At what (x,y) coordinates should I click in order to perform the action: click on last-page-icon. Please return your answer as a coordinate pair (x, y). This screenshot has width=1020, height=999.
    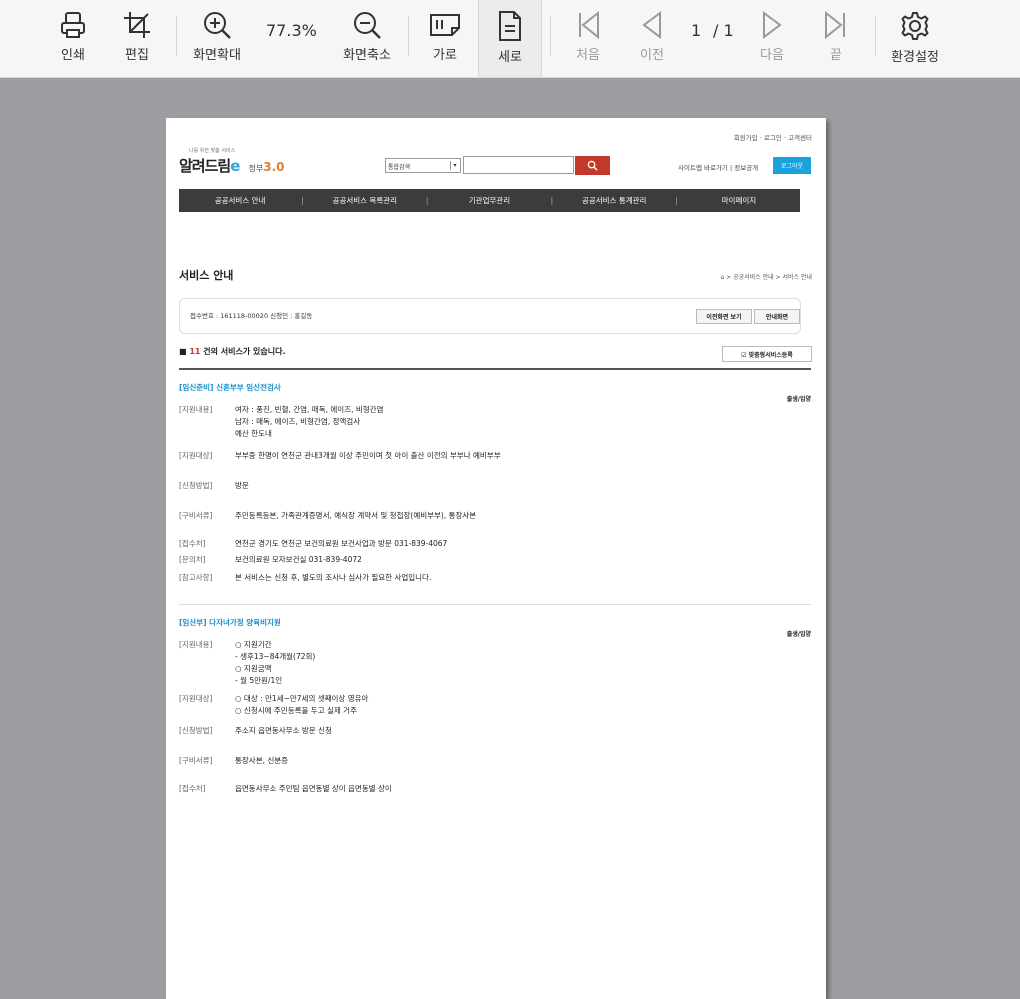
    Looking at the image, I should click on (835, 25).